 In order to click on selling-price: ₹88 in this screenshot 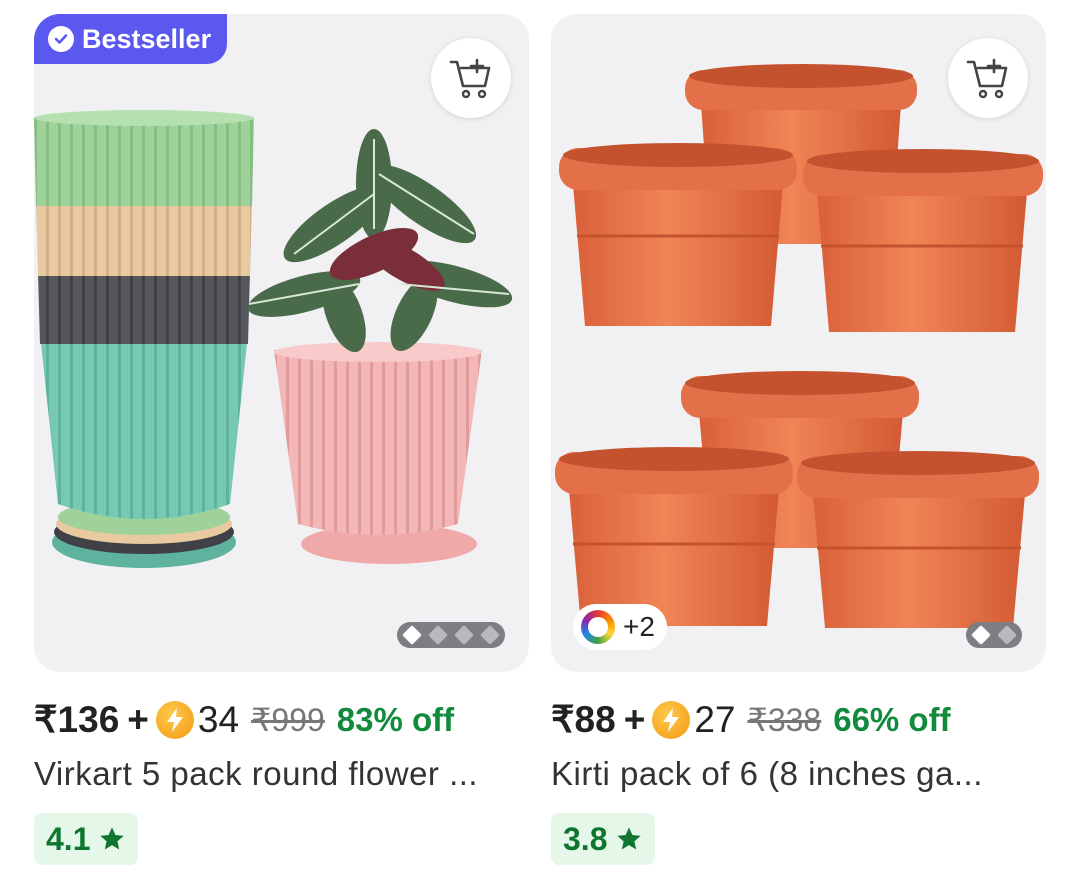, I will do `click(583, 719)`.